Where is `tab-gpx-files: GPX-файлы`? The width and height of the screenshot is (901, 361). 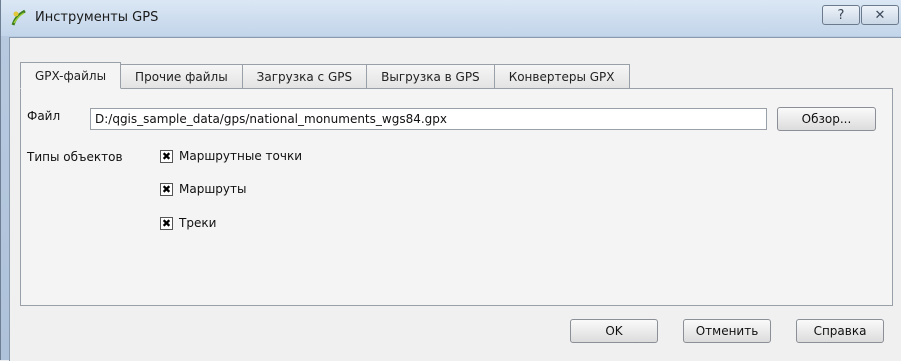 tab-gpx-files: GPX-файлы is located at coordinates (71, 75).